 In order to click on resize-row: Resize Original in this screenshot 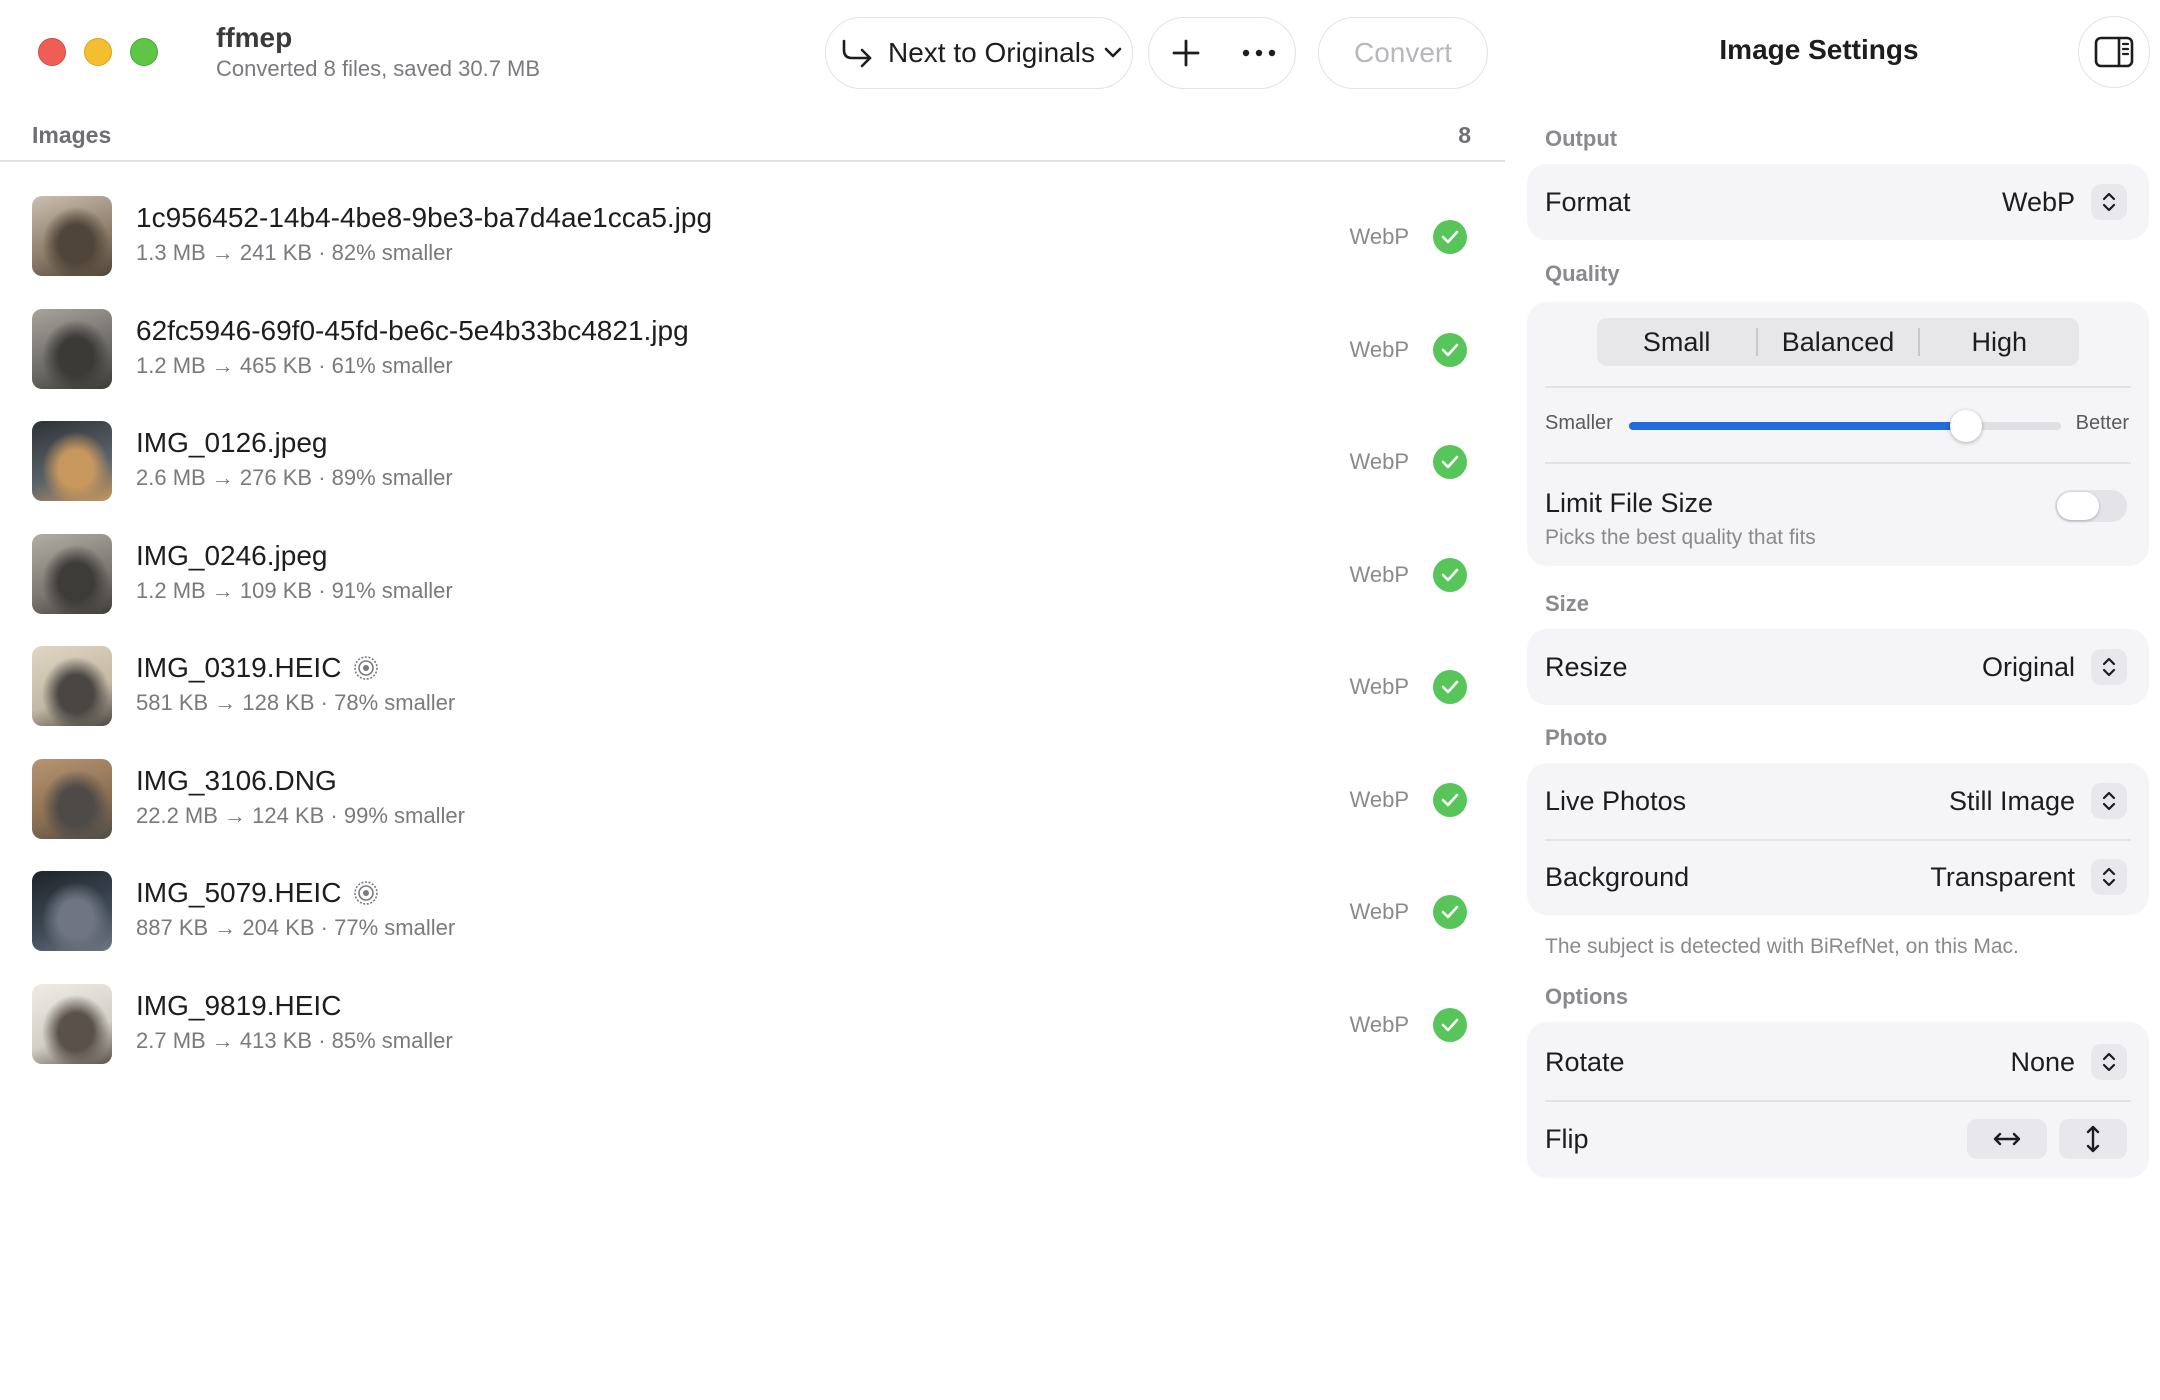, I will do `click(1838, 667)`.